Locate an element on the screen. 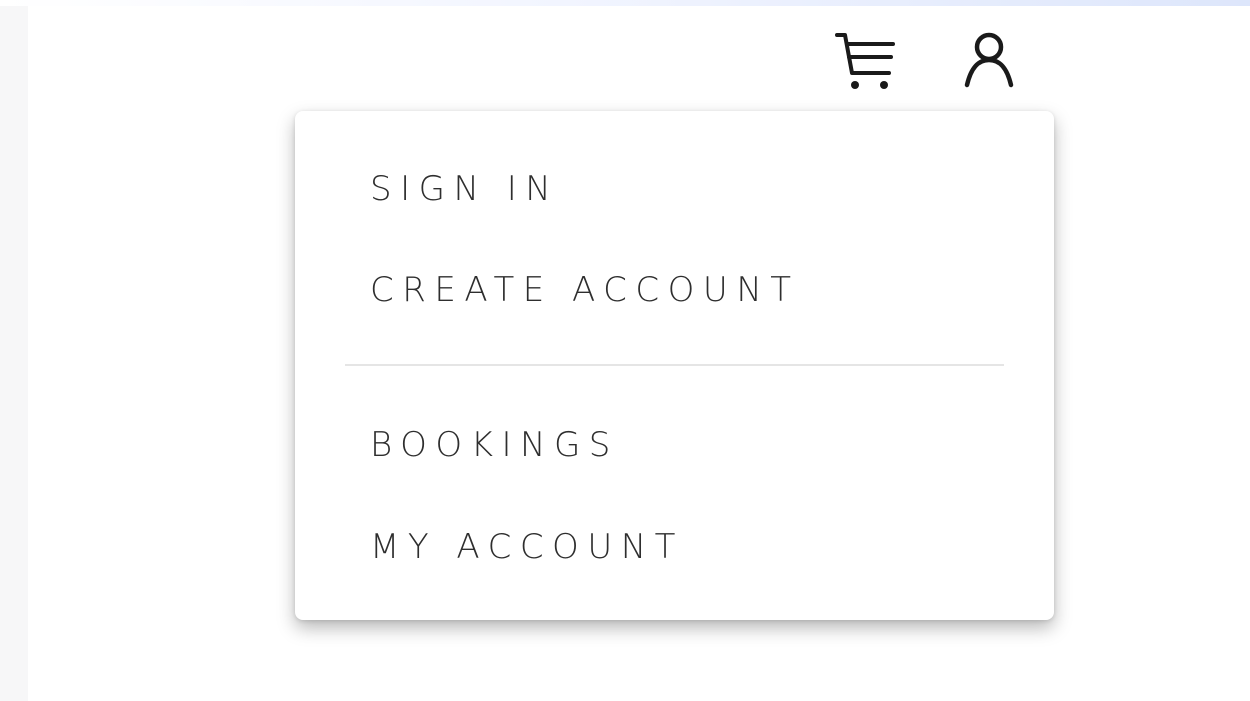  my-account-link: MY ACCOUNT is located at coordinates (527, 547).